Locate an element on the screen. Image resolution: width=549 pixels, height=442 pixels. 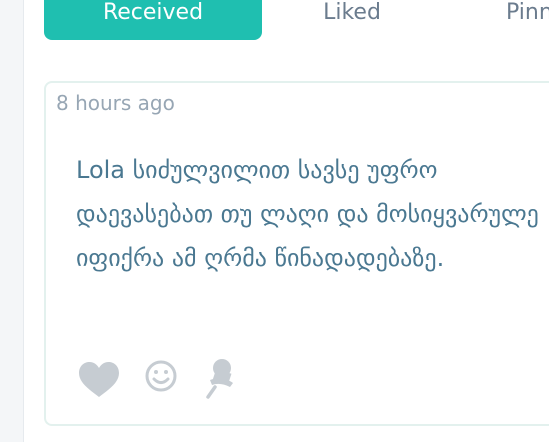
post-timestamp: 8 hours ago is located at coordinates (115, 103).